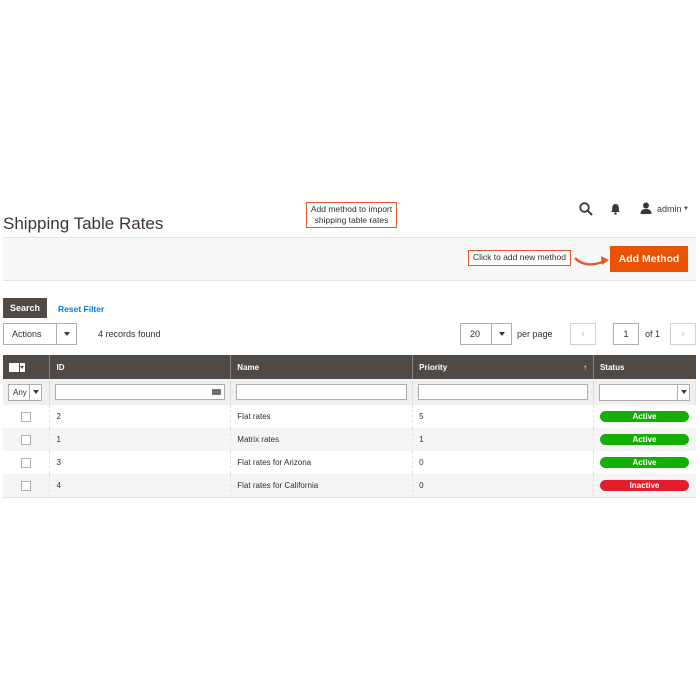  I want to click on column-header-id: ID, so click(140, 367).